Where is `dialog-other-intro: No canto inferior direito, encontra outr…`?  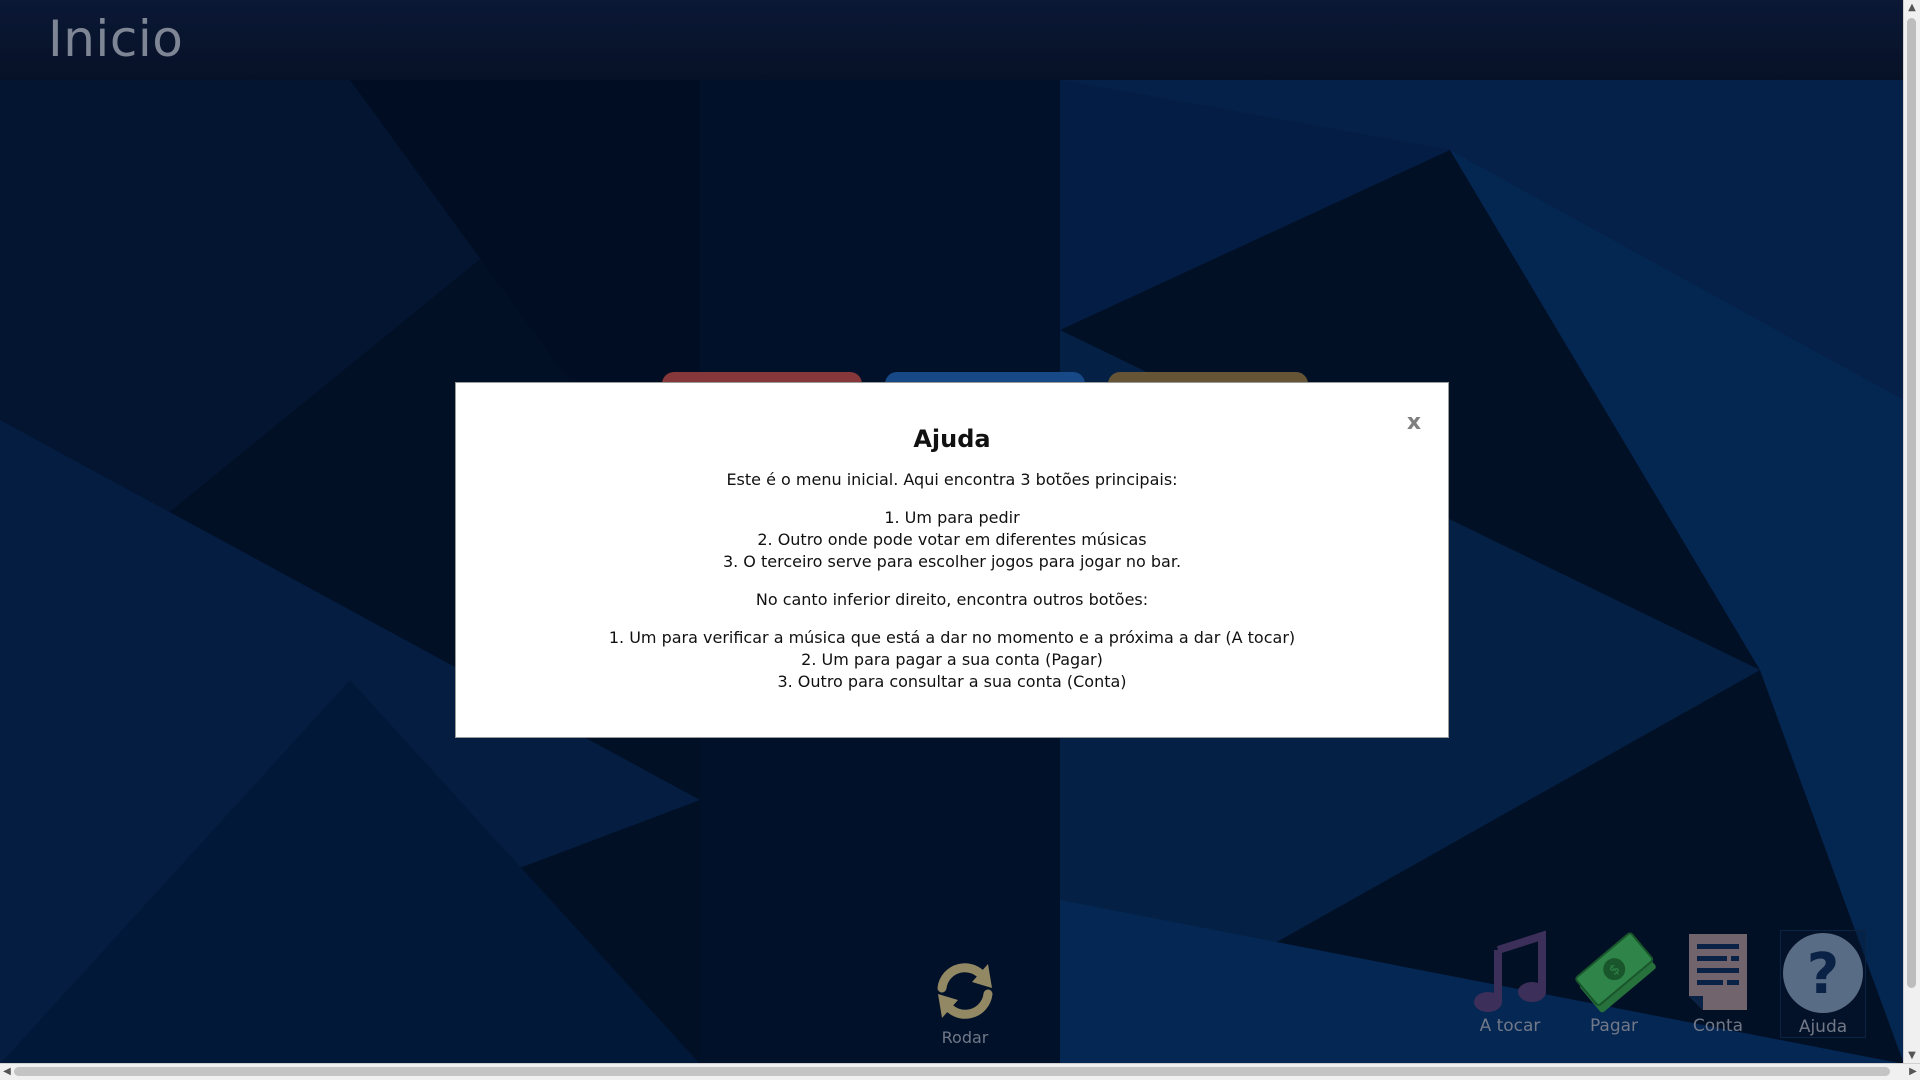
dialog-other-intro: No canto inferior direito, encontra outr… is located at coordinates (952, 599).